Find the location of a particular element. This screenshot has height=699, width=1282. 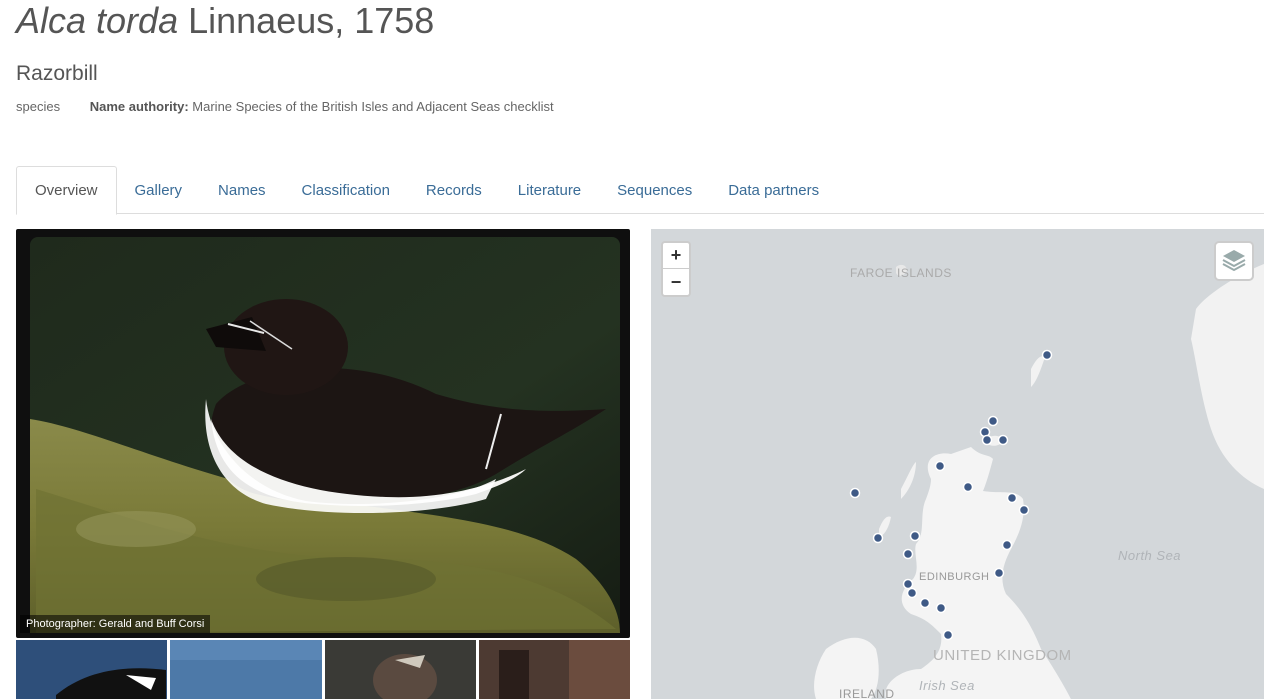

tab-records: Records is located at coordinates (454, 190).